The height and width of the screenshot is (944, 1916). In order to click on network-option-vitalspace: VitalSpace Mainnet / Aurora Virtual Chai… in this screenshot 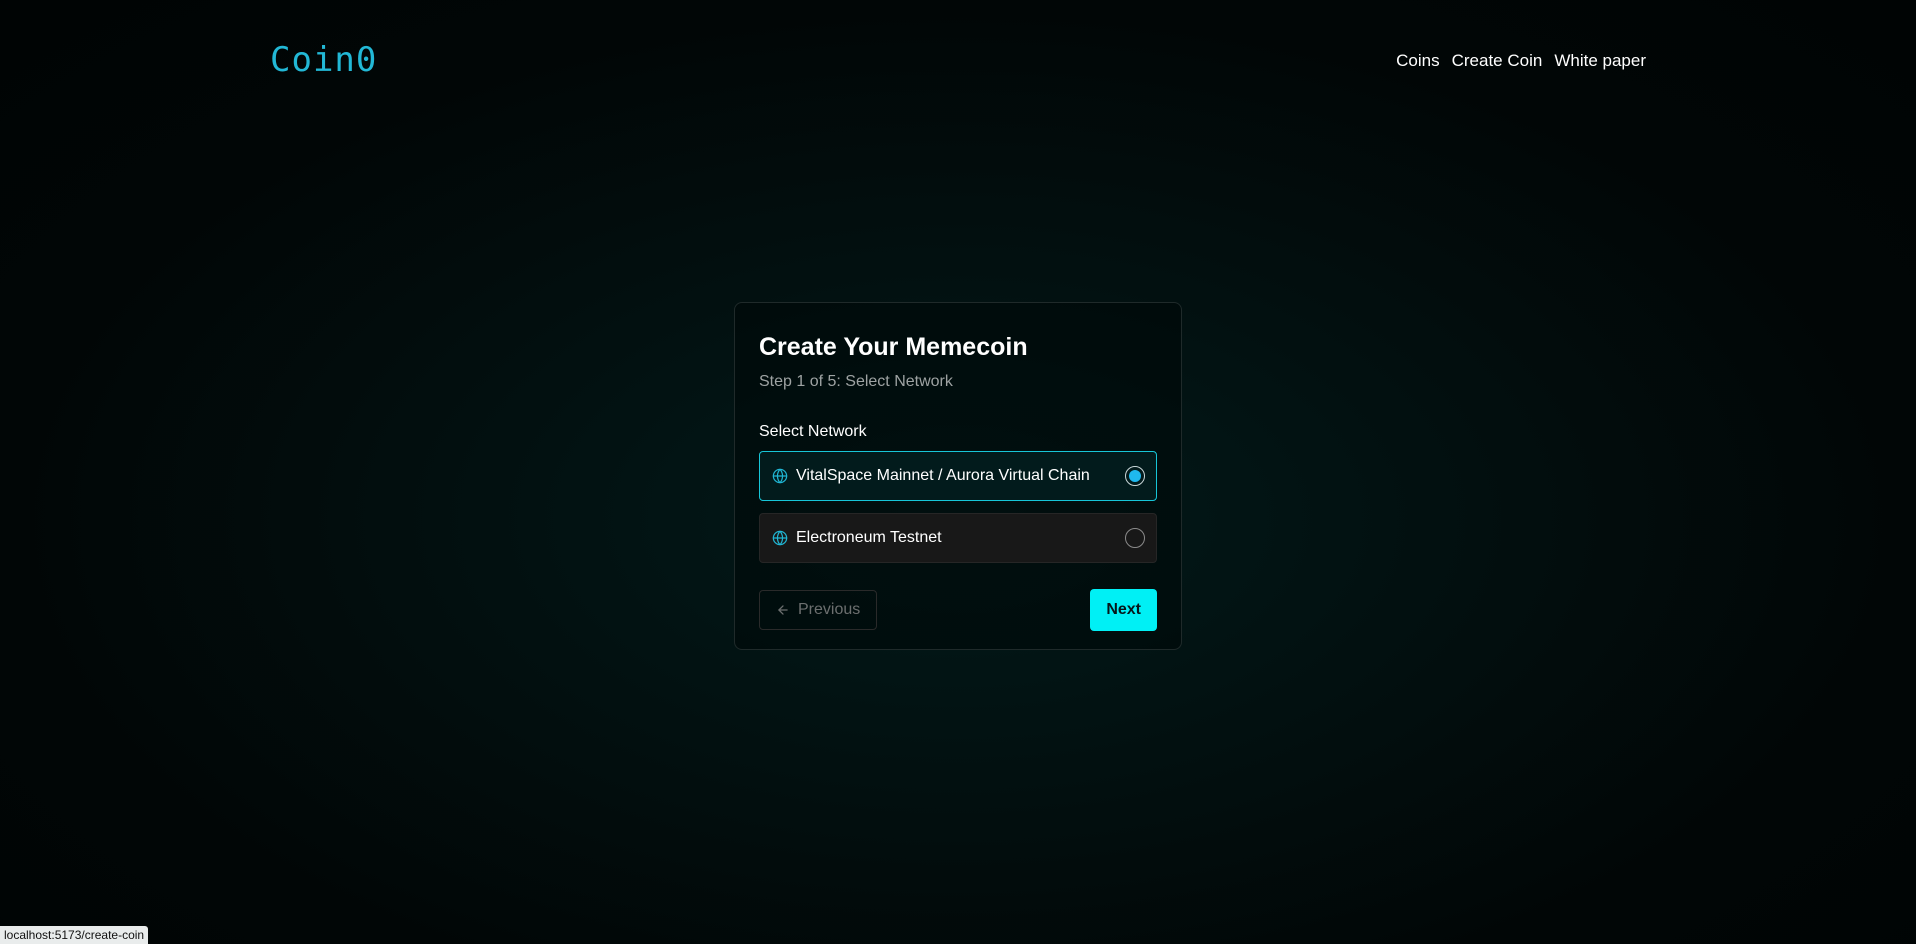, I will do `click(958, 476)`.